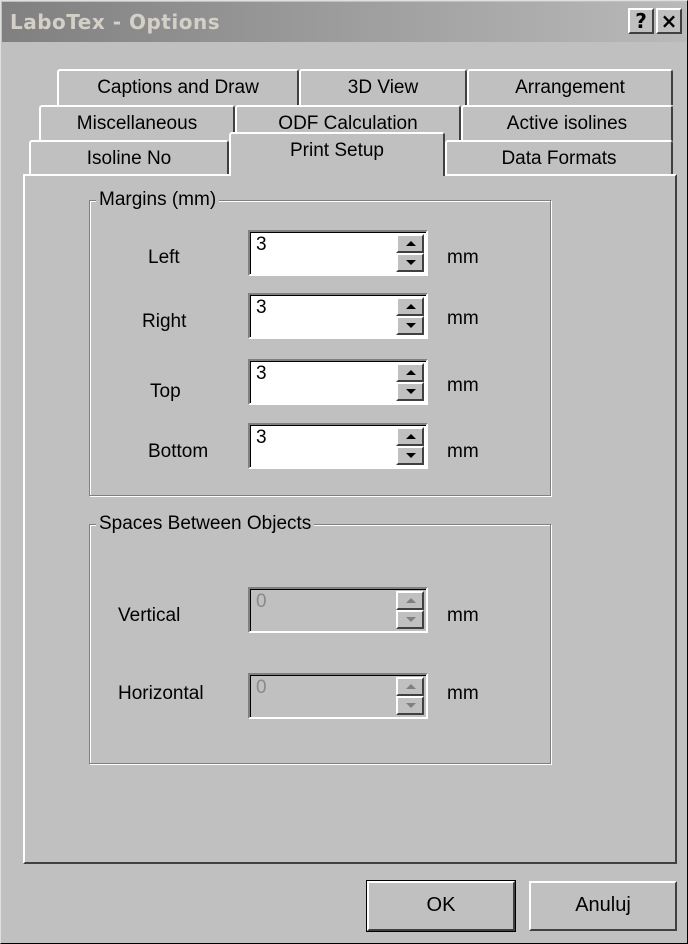 The image size is (688, 944). I want to click on right-margin-up-button, so click(410, 306).